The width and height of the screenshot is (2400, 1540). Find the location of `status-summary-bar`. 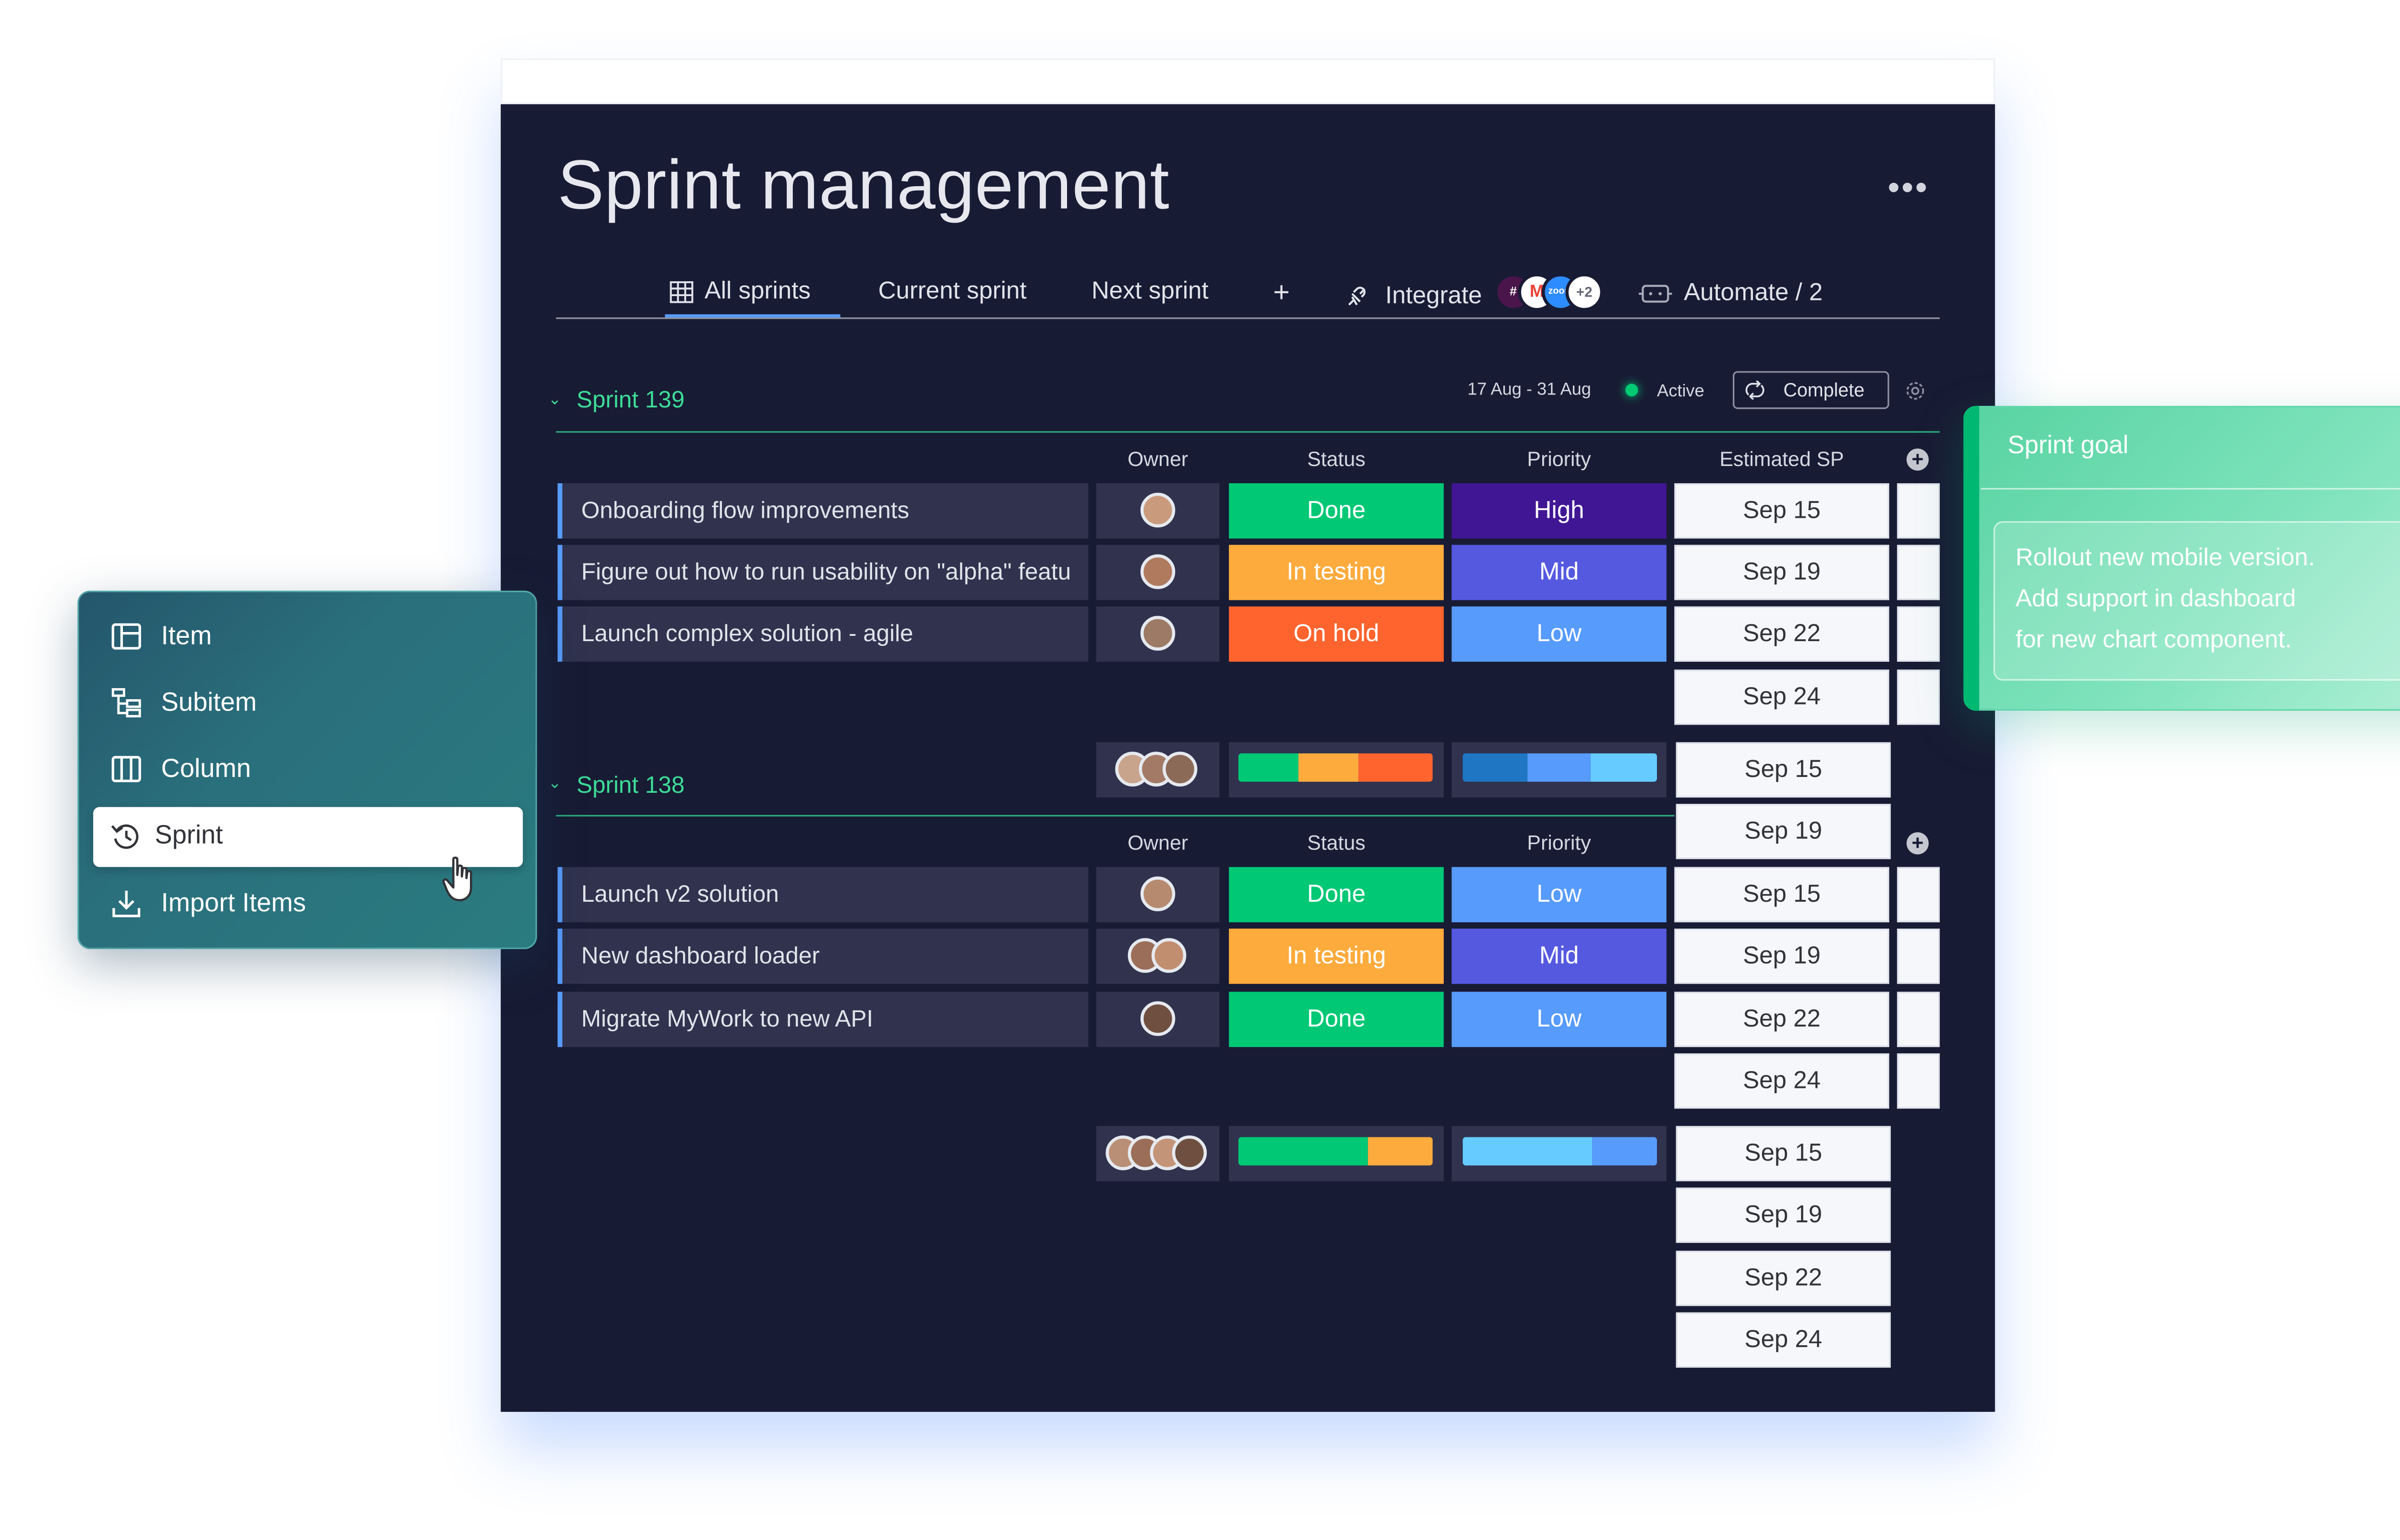

status-summary-bar is located at coordinates (1335, 767).